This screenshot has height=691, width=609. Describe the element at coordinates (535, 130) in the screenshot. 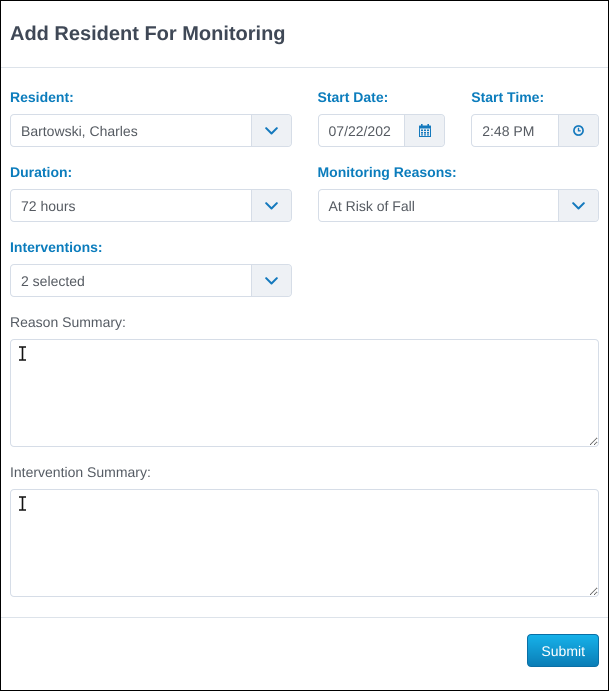

I see `time-field: 2:48 PM` at that location.